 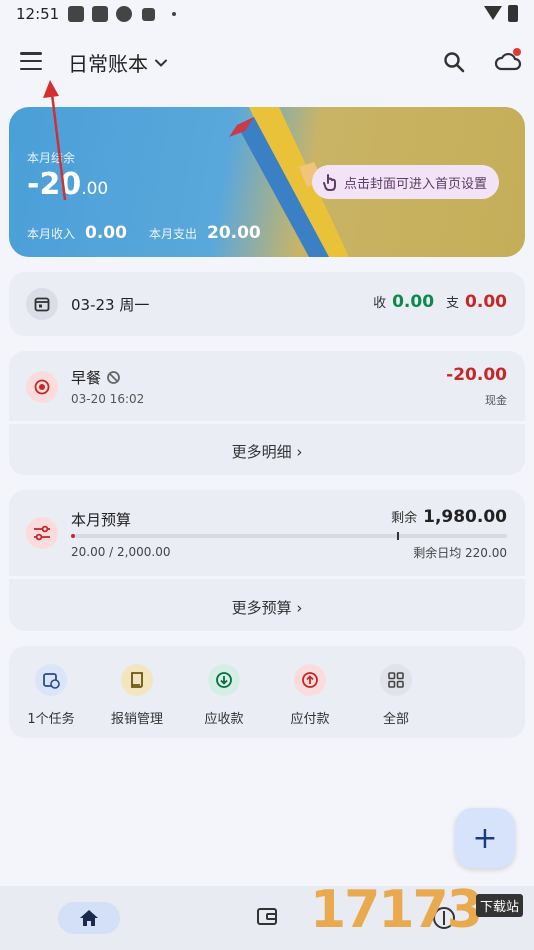 What do you see at coordinates (453, 303) in the screenshot?
I see `day-expense-label: 支` at bounding box center [453, 303].